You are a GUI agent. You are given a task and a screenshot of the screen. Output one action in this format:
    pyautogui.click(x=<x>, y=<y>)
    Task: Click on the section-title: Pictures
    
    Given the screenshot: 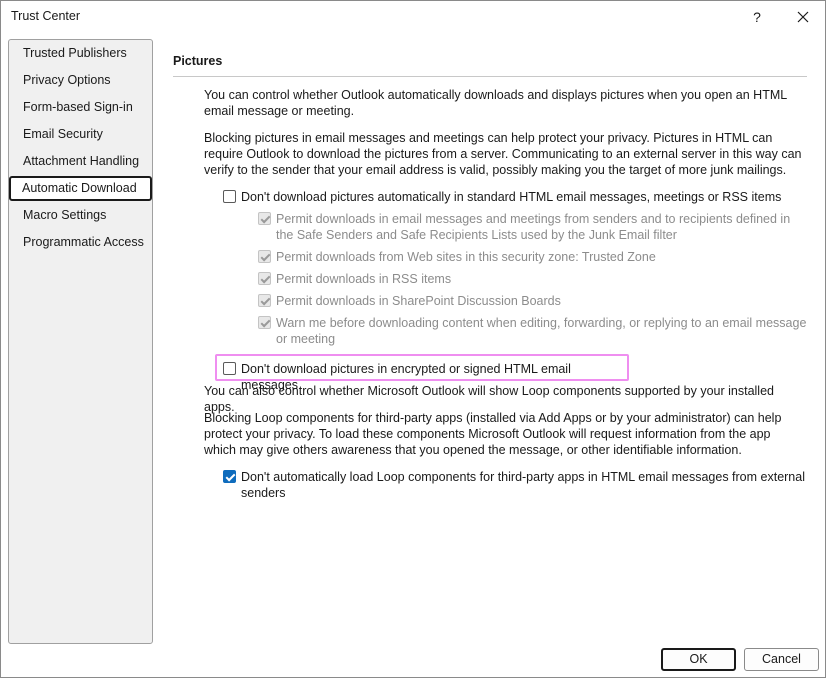 What is the action you would take?
    pyautogui.click(x=198, y=61)
    